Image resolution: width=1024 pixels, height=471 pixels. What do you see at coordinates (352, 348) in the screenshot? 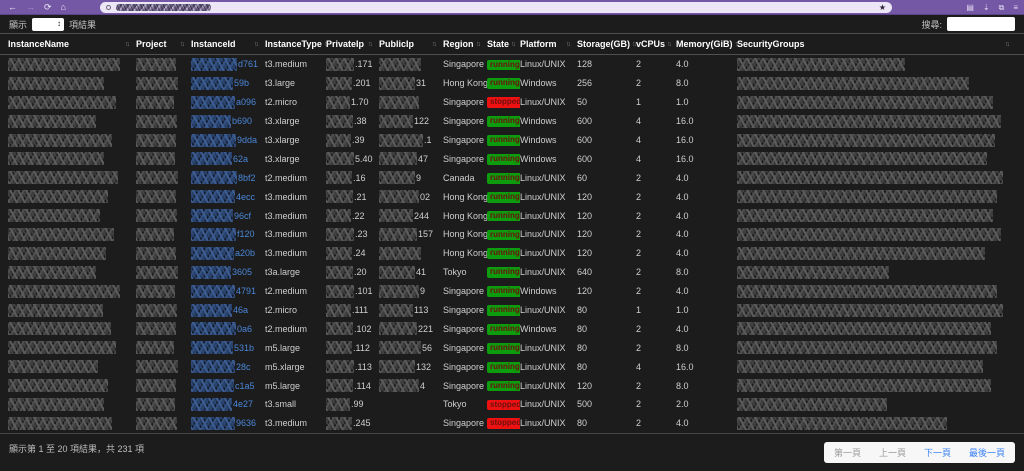
I see `private-ip-cell: .112` at bounding box center [352, 348].